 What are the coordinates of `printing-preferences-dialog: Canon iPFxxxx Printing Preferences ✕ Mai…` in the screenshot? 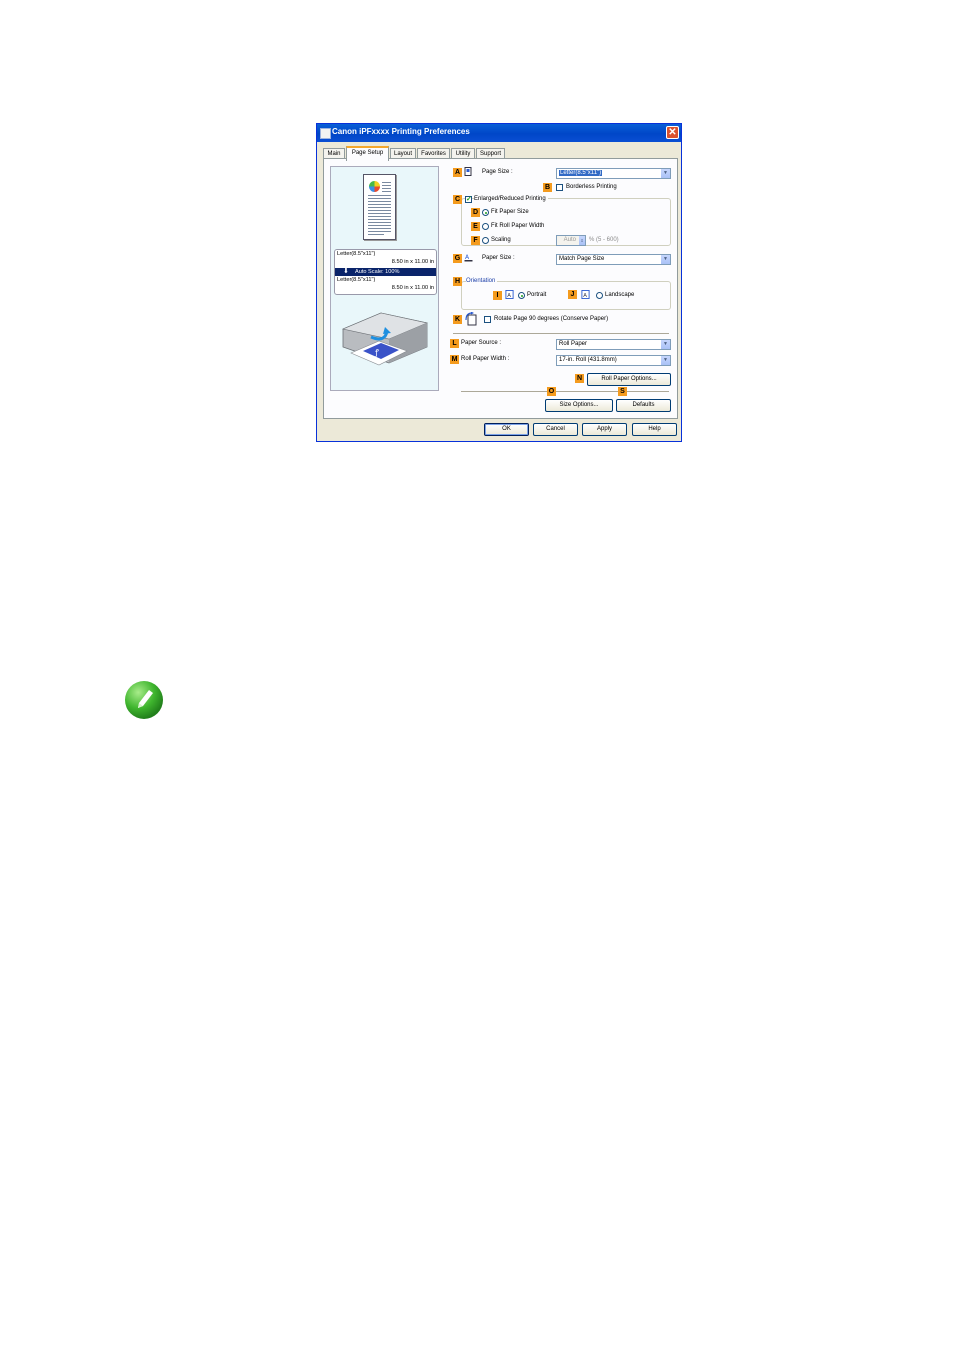 It's located at (499, 282).